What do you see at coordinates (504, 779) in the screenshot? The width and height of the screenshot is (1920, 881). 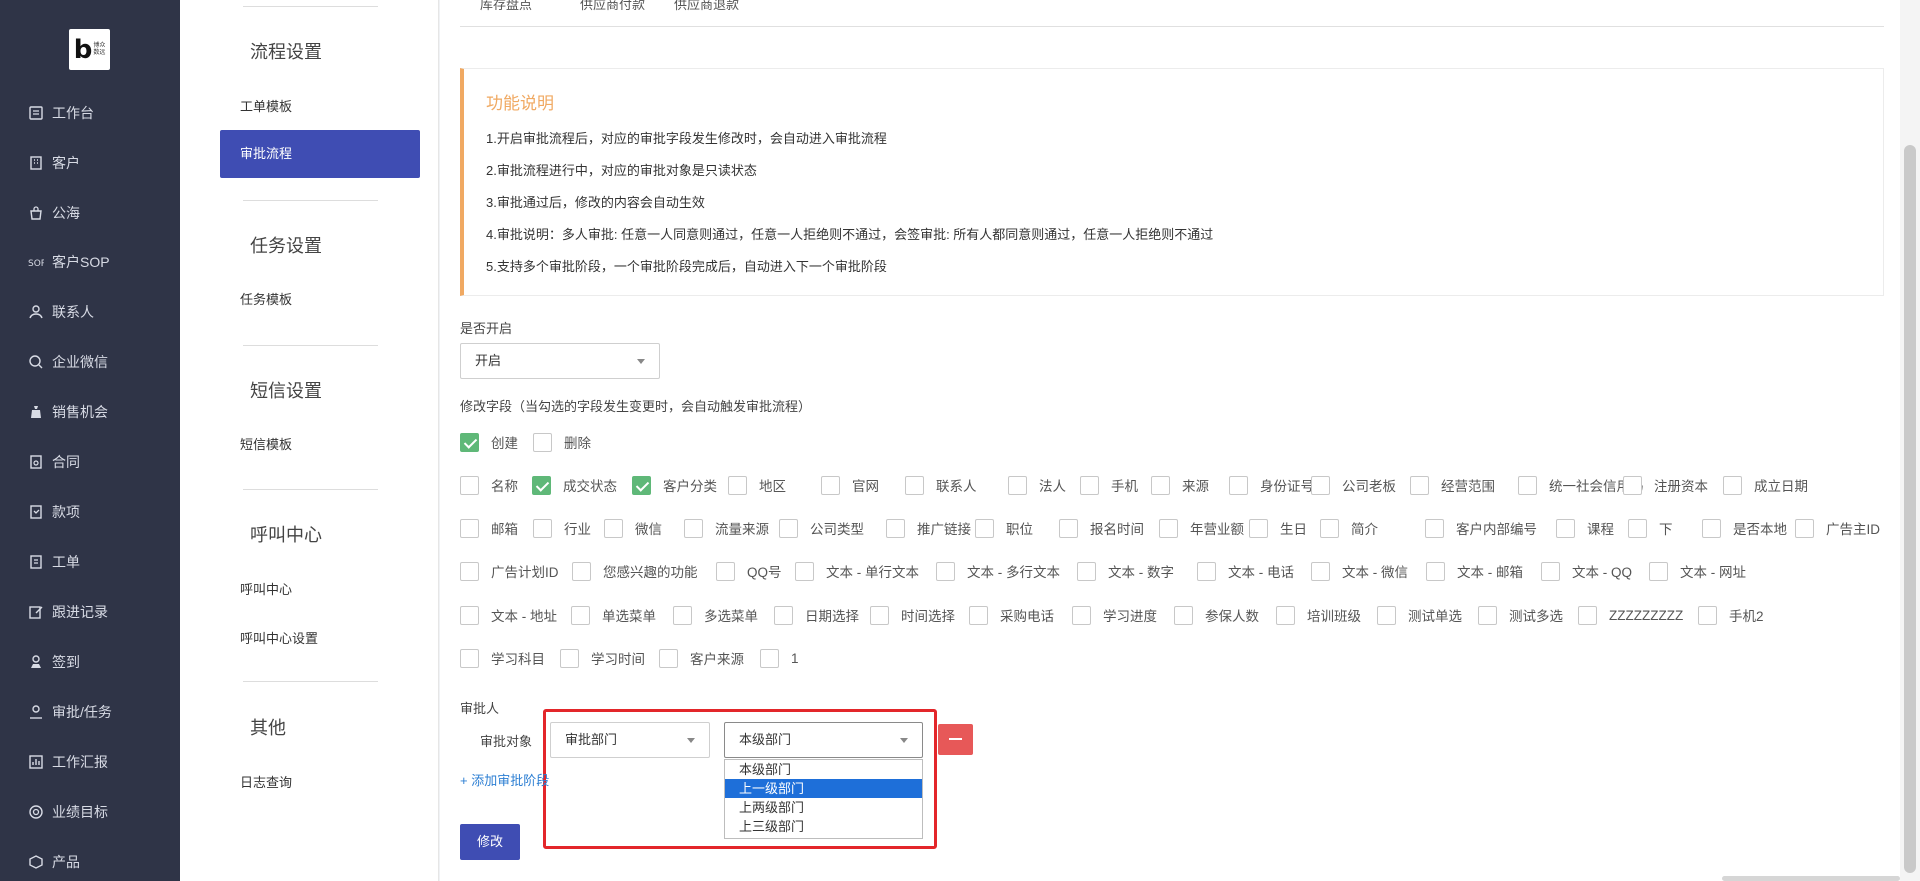 I see `add-approval-stage-link: + 添加审批阶段` at bounding box center [504, 779].